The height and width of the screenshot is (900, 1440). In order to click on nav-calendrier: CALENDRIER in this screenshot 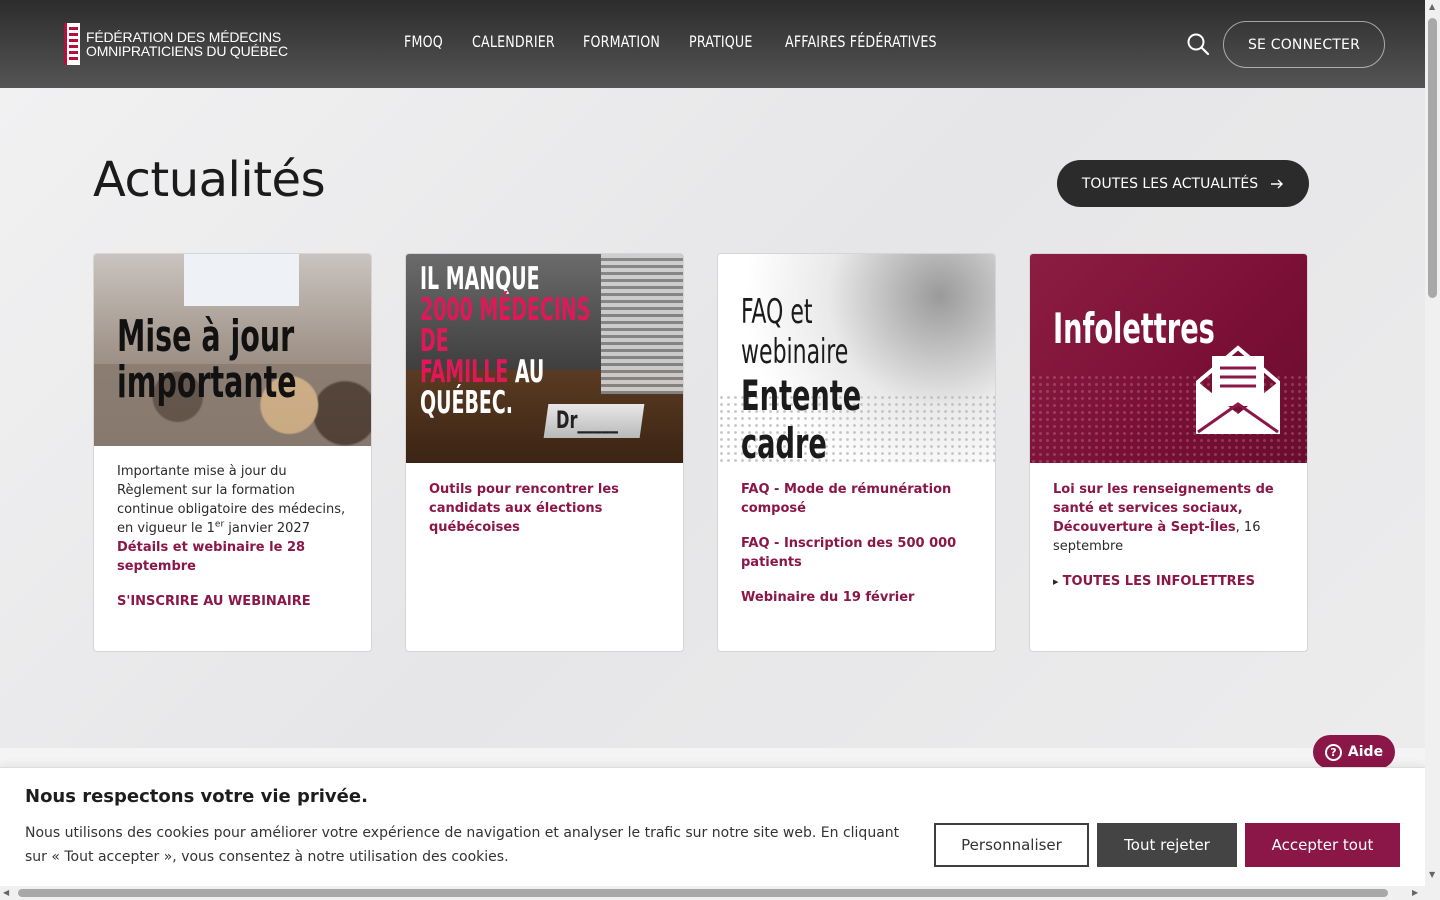, I will do `click(513, 41)`.